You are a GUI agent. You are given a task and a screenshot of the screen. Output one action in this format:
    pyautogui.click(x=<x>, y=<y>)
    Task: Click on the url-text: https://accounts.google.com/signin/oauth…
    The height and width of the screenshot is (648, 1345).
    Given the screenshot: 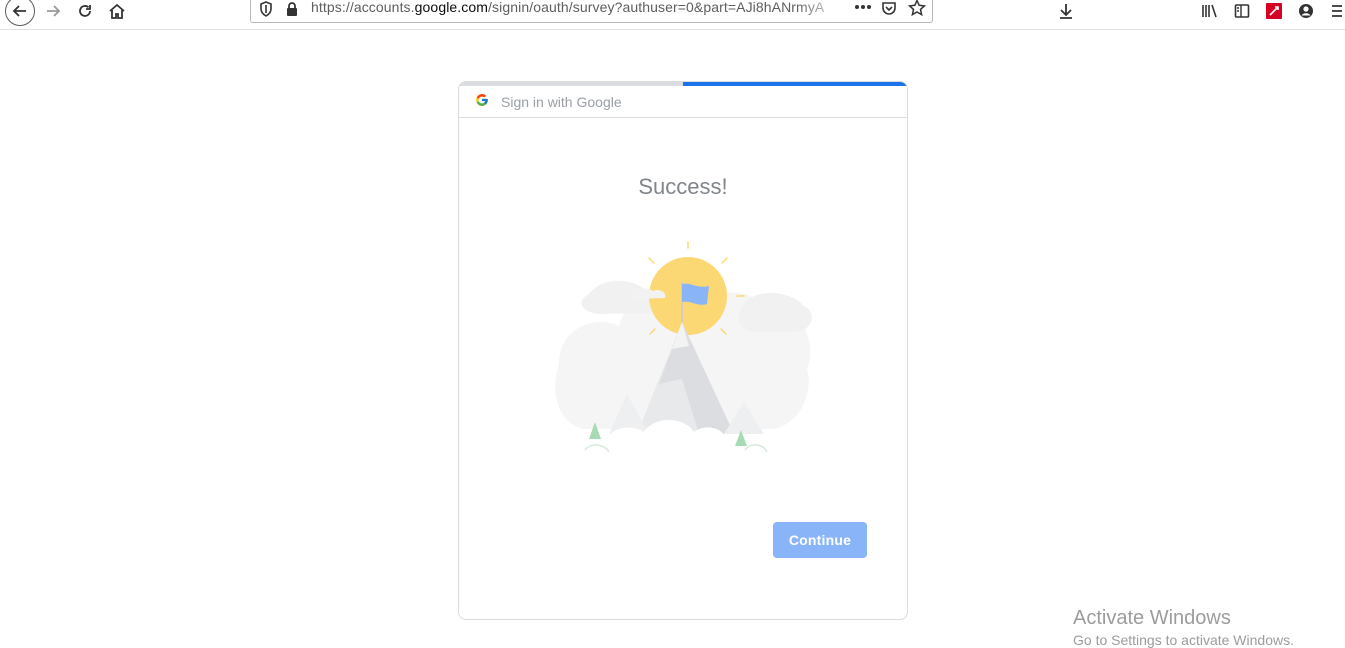 What is the action you would take?
    pyautogui.click(x=576, y=7)
    